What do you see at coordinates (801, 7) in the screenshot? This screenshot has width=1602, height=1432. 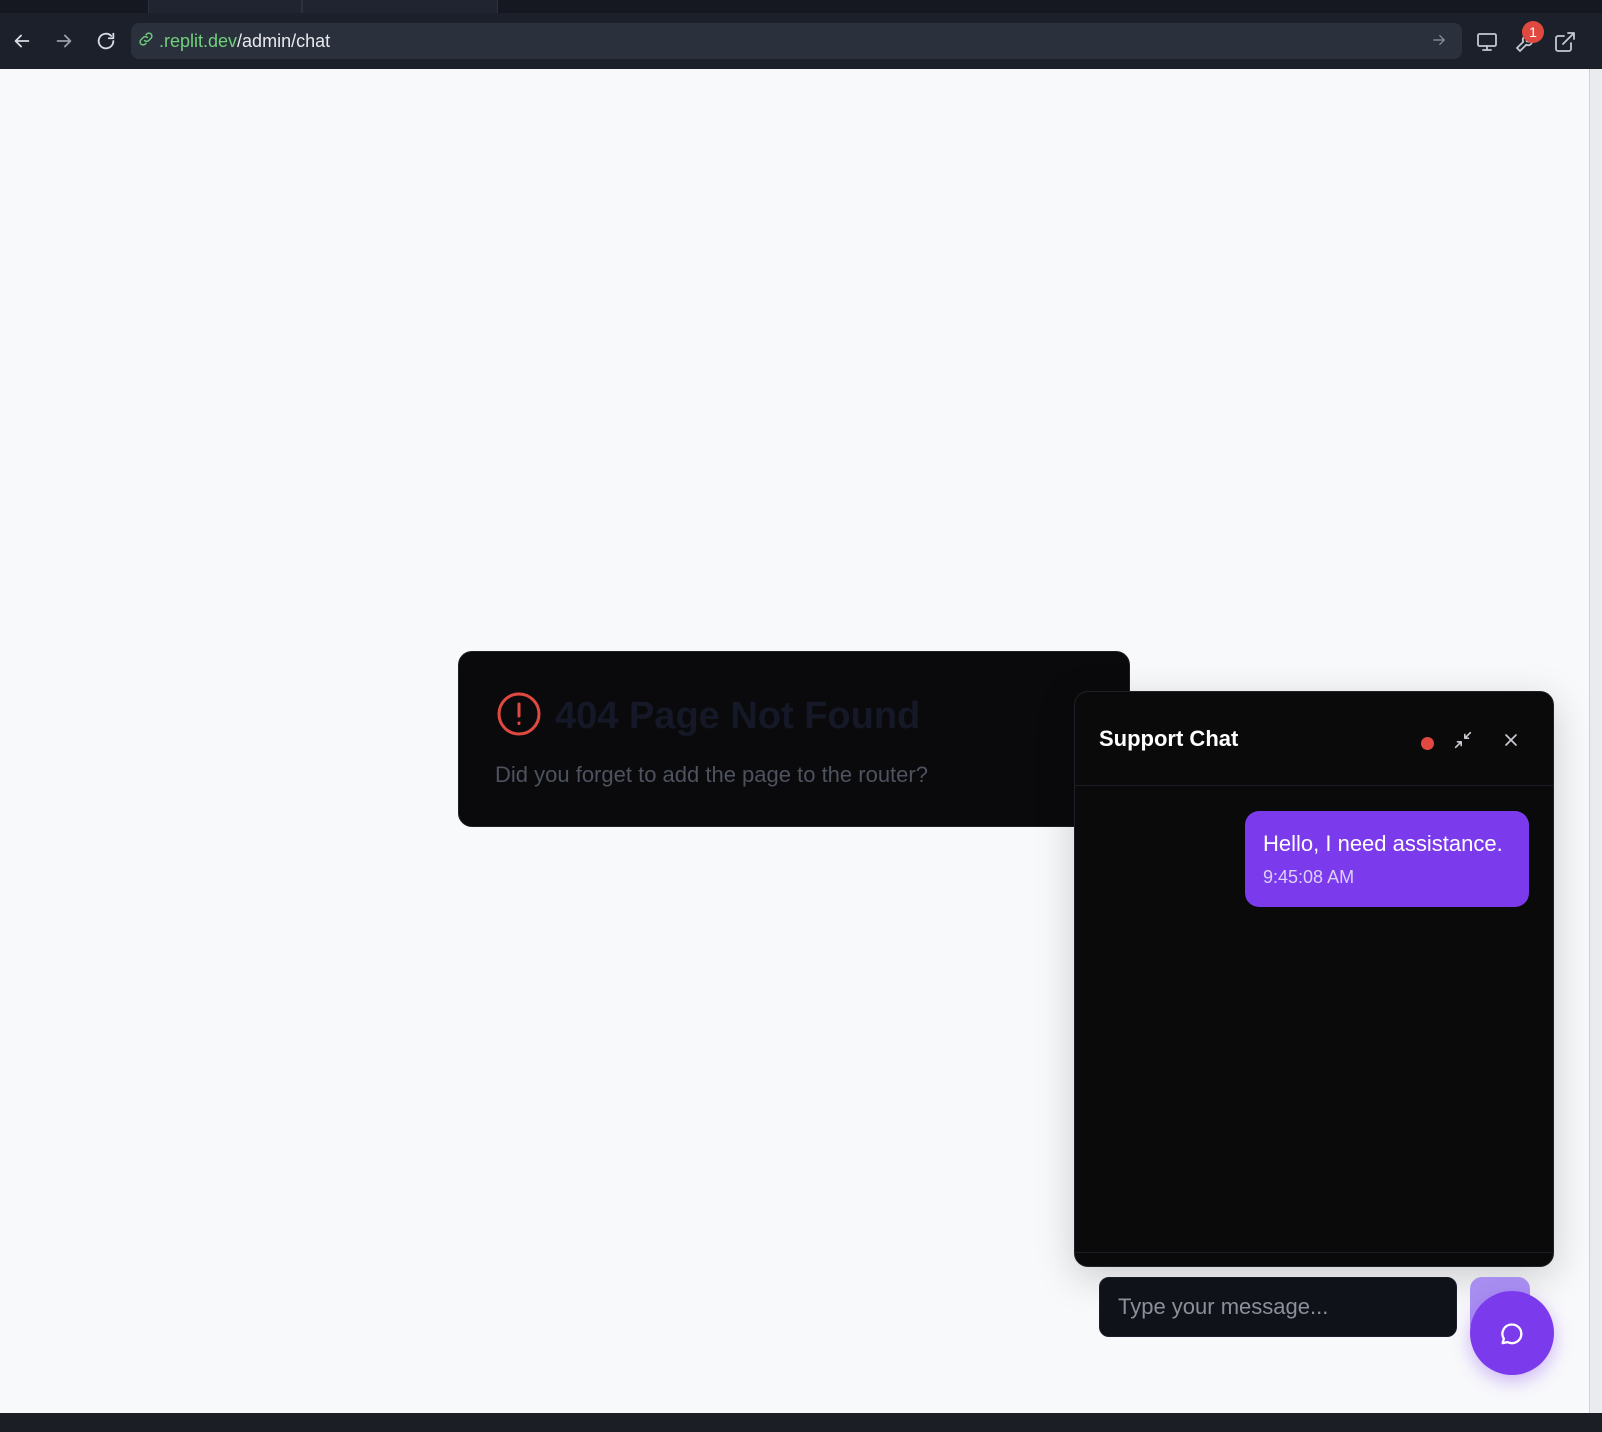 I see `browser-tab-strip` at bounding box center [801, 7].